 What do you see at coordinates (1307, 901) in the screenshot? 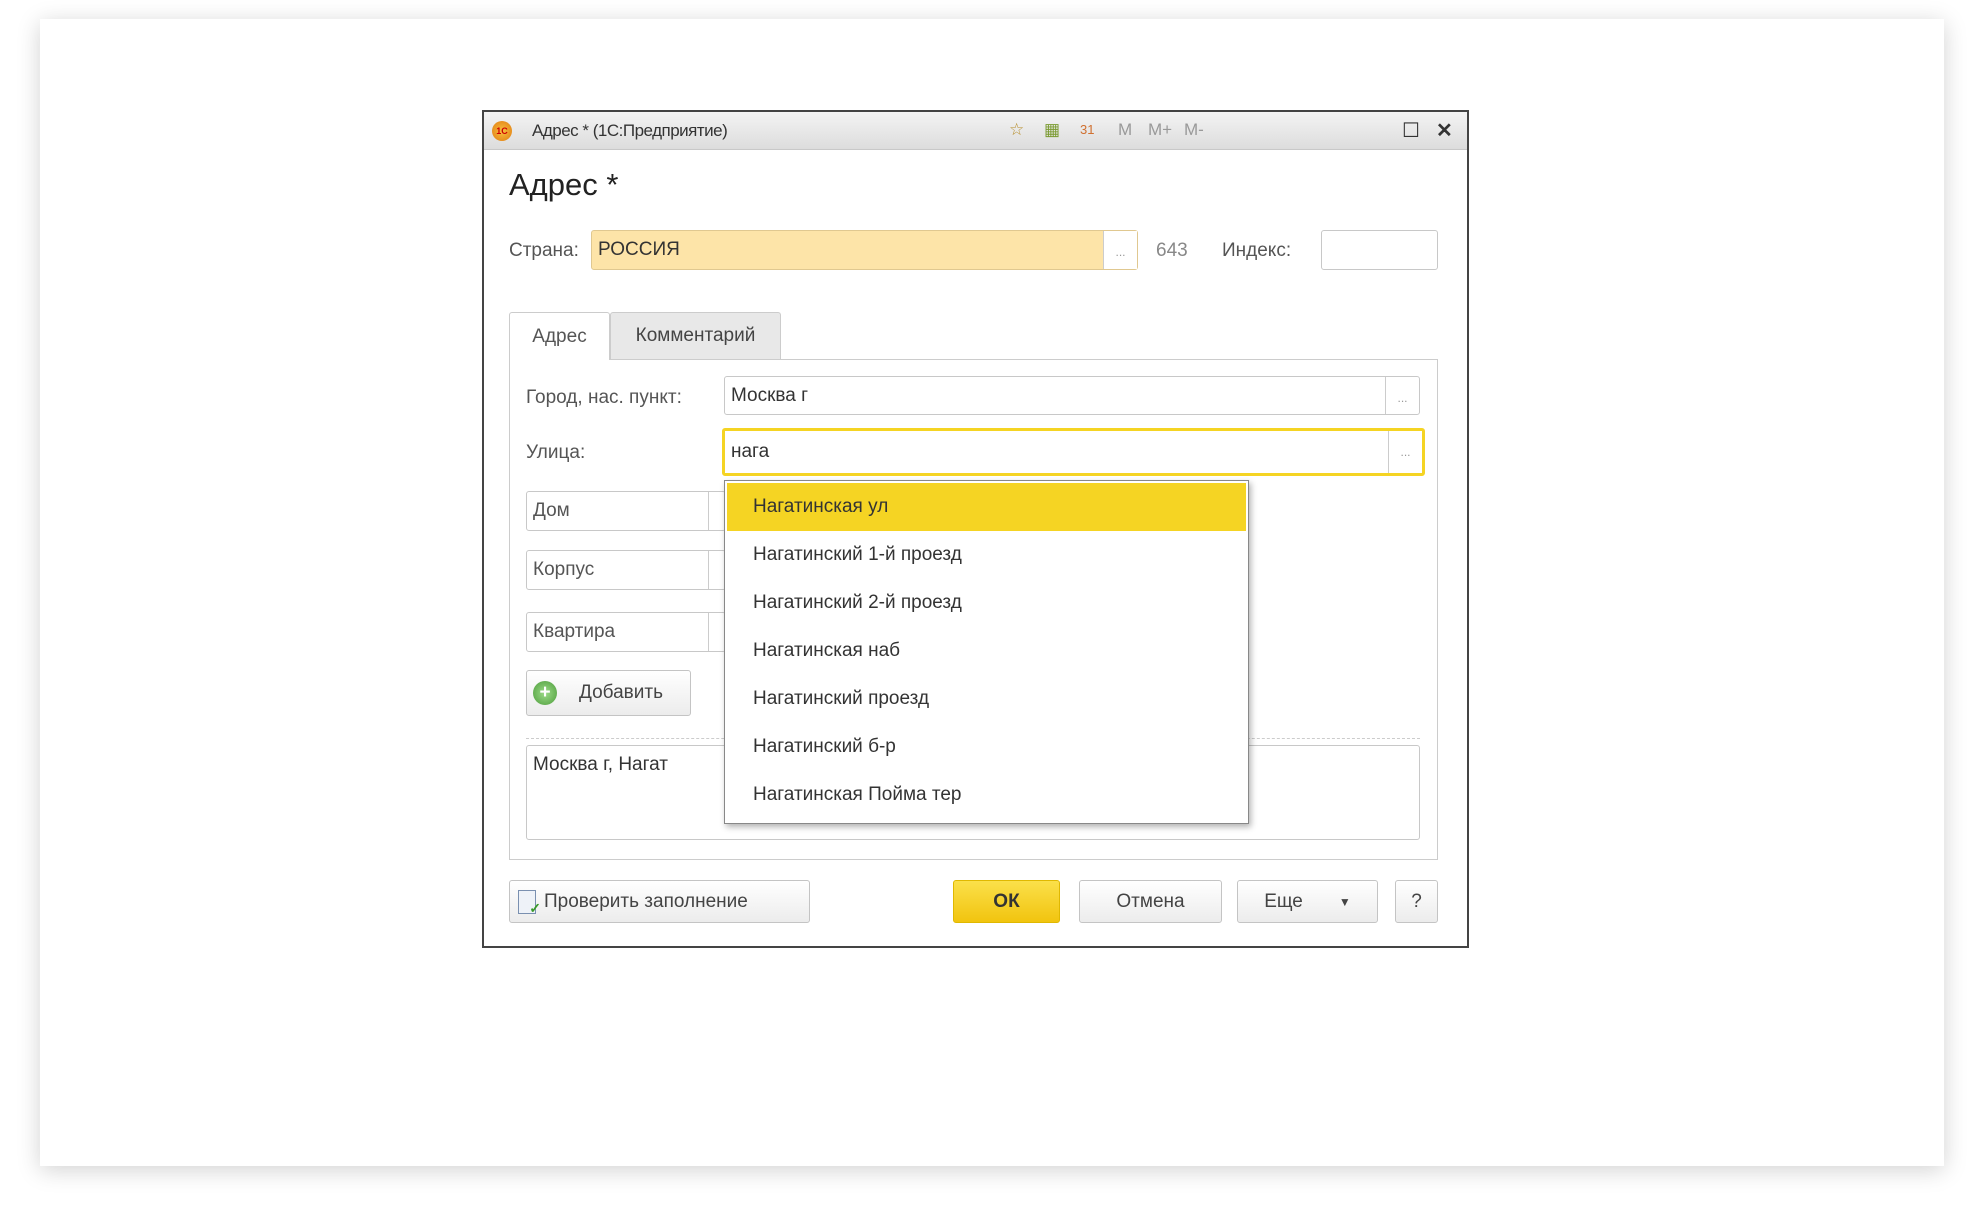
I see `more-button: Еще ▼` at bounding box center [1307, 901].